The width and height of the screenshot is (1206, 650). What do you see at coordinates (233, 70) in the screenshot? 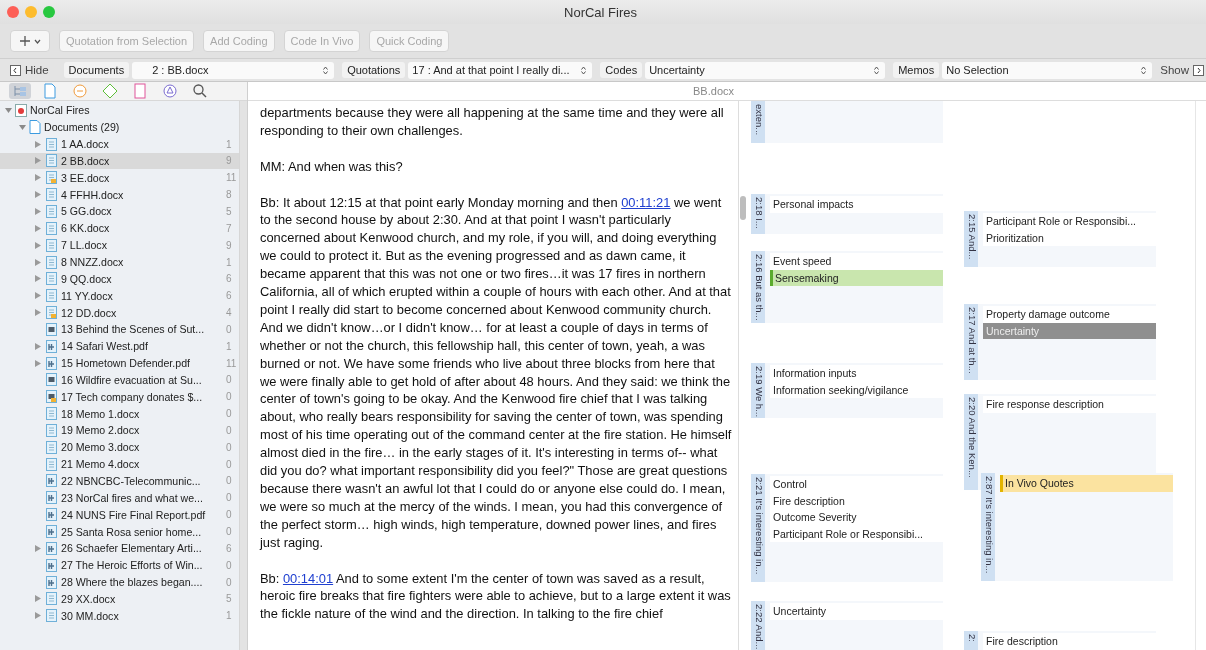
I see `document-selector: 2 : BB.docx` at bounding box center [233, 70].